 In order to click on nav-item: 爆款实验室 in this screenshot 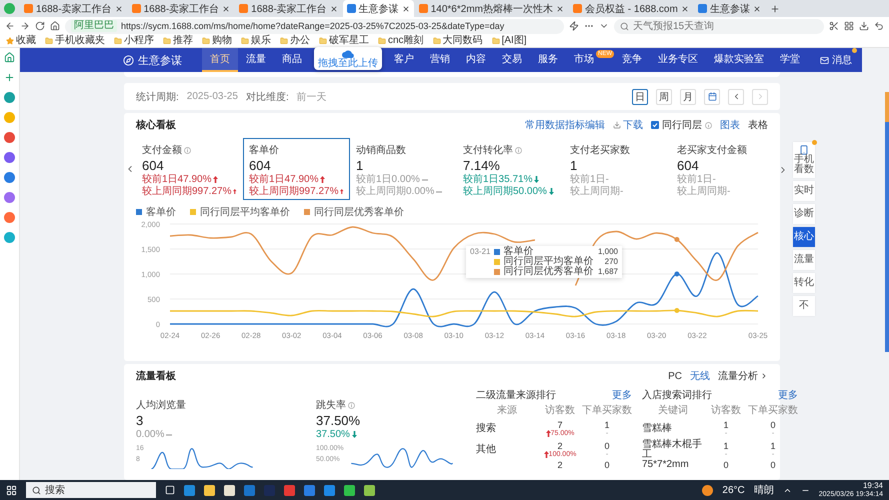, I will do `click(739, 60)`.